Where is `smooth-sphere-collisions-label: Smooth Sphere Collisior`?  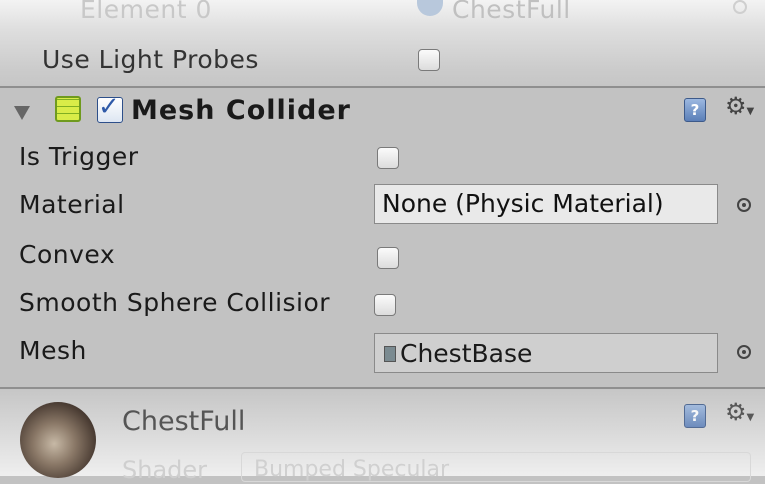
smooth-sphere-collisions-label: Smooth Sphere Collisior is located at coordinates (175, 302).